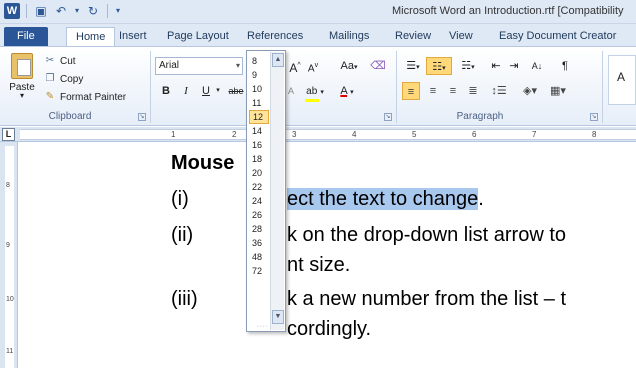 The width and height of the screenshot is (636, 368). What do you see at coordinates (426, 235) in the screenshot?
I see `list-item-text: k on the drop-down list arrow to` at bounding box center [426, 235].